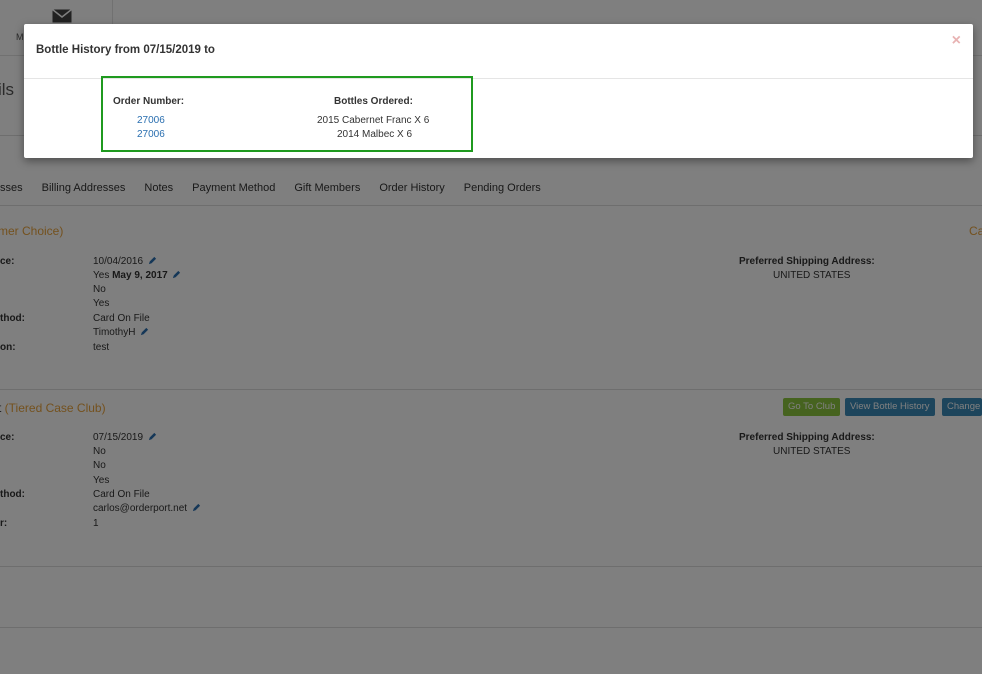  I want to click on modal-header: Bottle History from 07/15/2019 to ×, so click(498, 51).